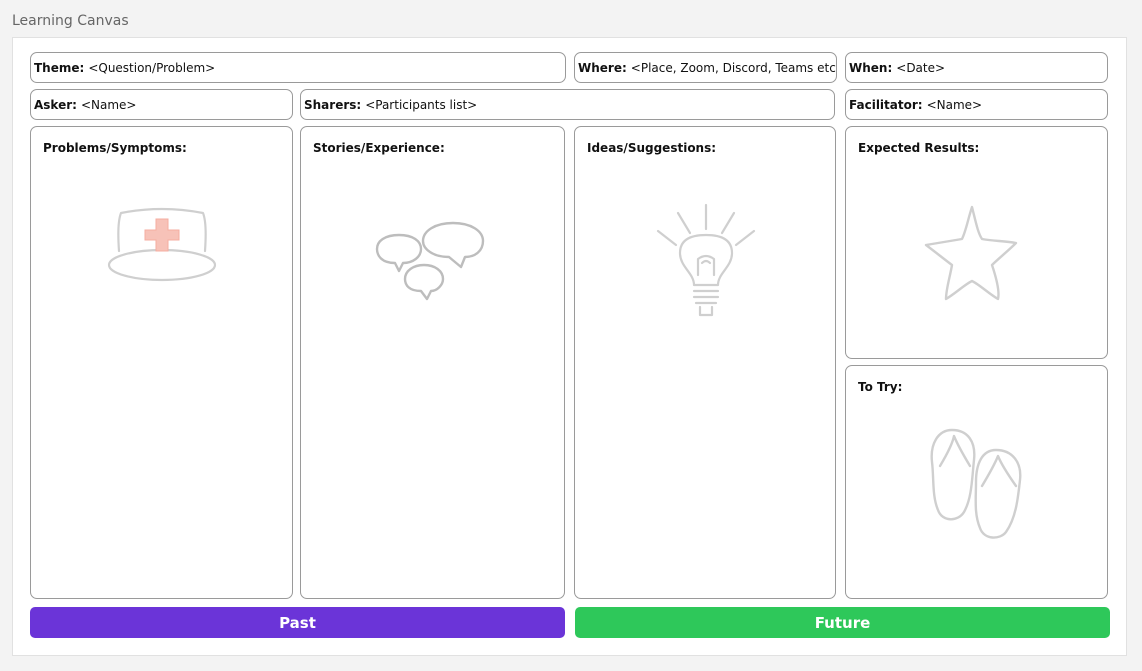  What do you see at coordinates (706, 260) in the screenshot?
I see `lightbulb-icon` at bounding box center [706, 260].